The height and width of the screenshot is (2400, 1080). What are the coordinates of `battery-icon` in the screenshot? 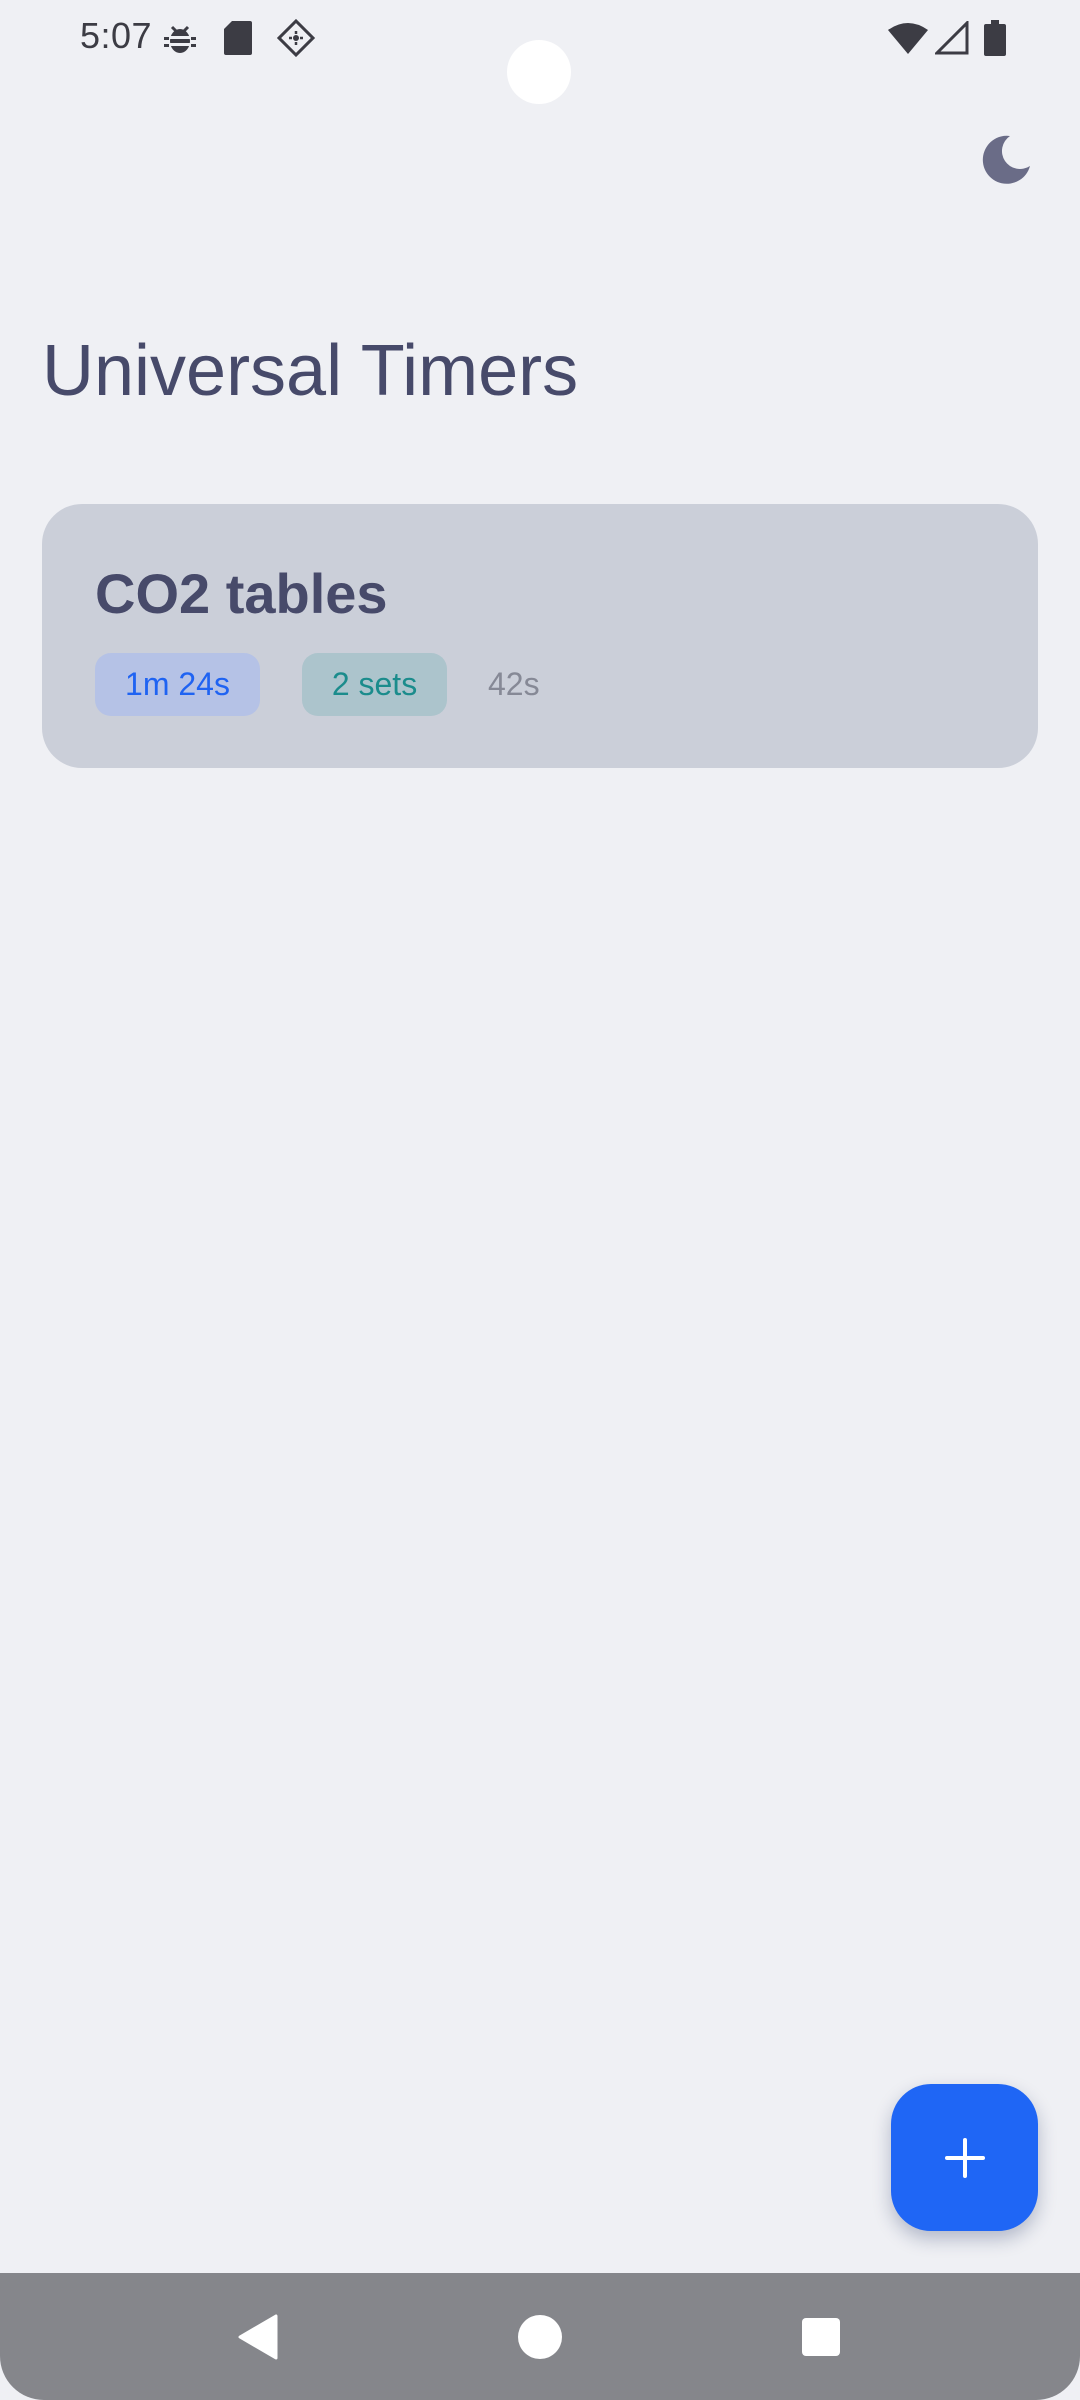 It's located at (995, 38).